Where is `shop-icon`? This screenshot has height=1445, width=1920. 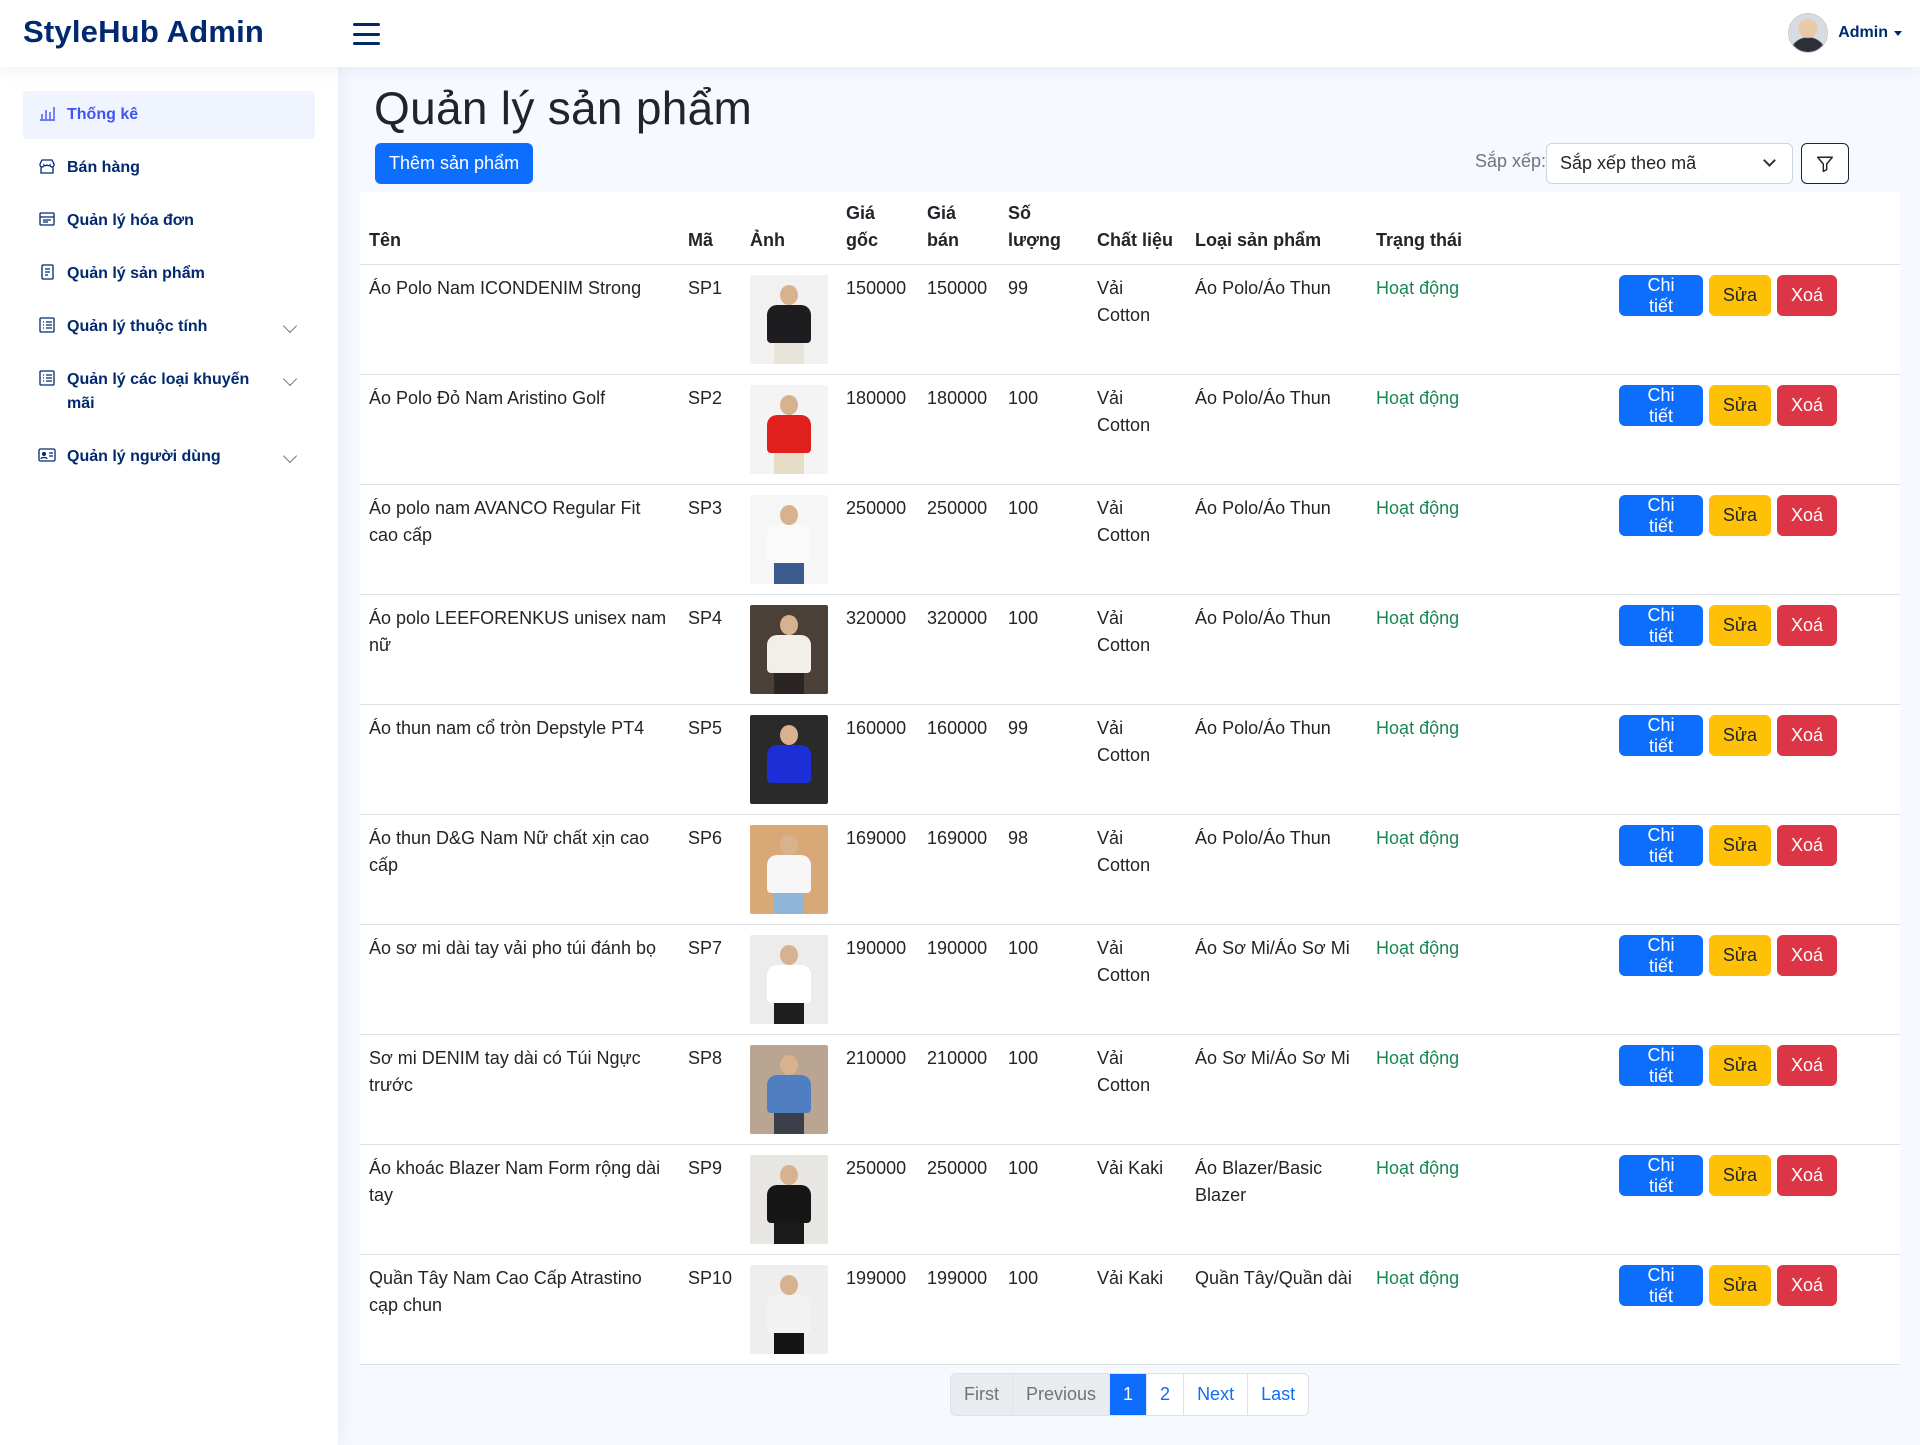
shop-icon is located at coordinates (47, 166).